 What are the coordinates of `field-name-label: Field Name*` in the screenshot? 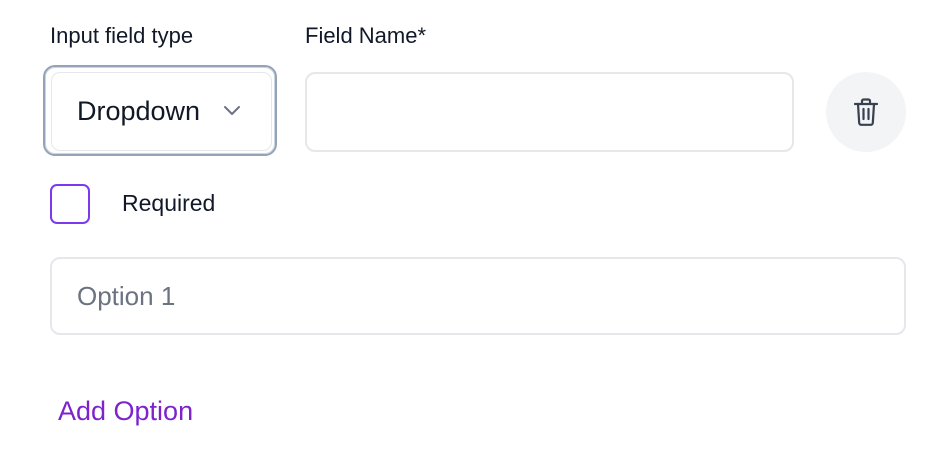 It's located at (366, 35).